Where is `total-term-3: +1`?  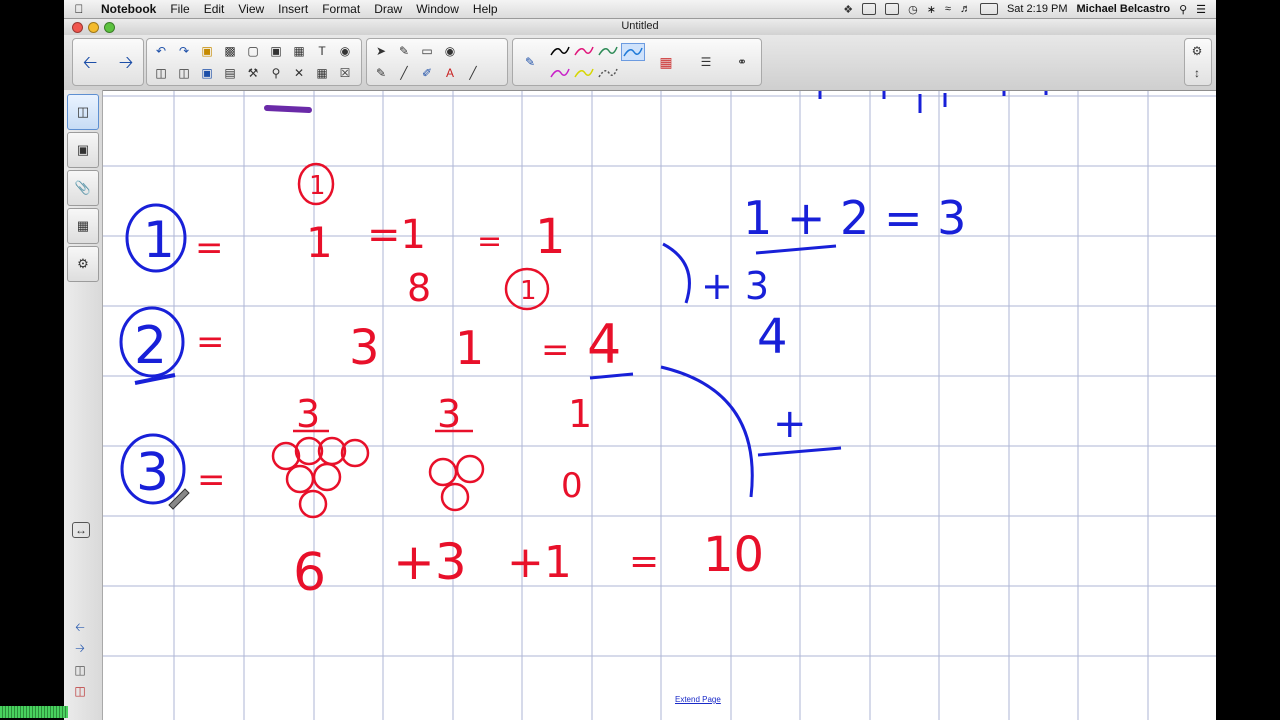 total-term-3: +1 is located at coordinates (539, 562).